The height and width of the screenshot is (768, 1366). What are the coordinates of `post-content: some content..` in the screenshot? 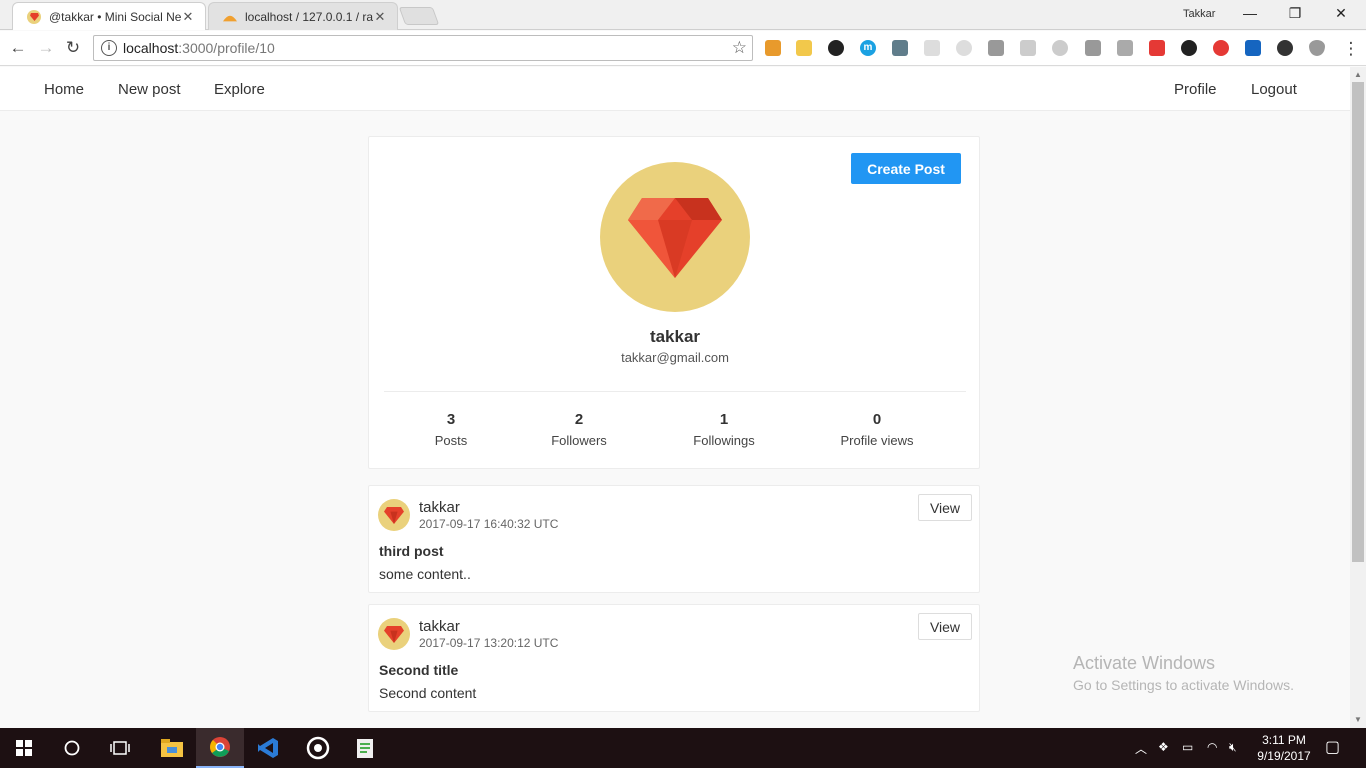 It's located at (425, 574).